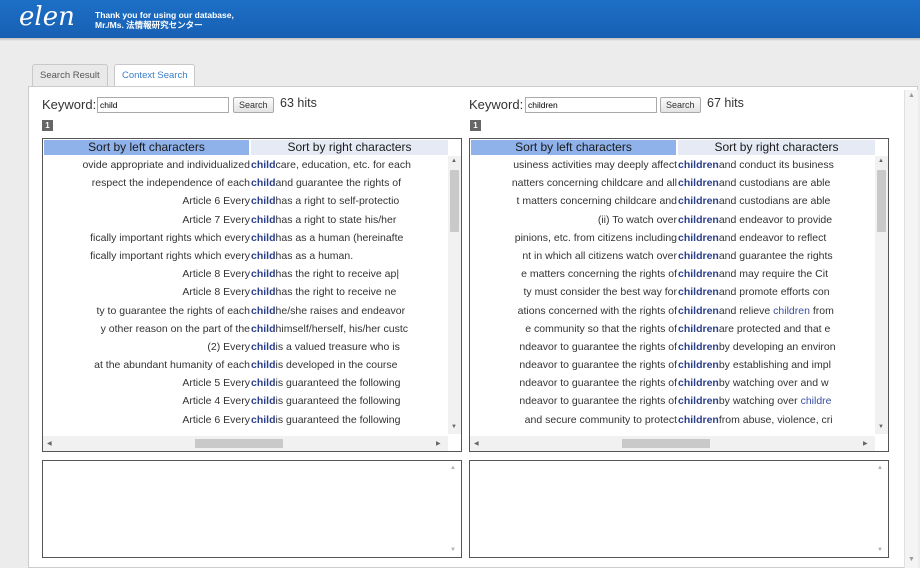 The height and width of the screenshot is (568, 920). What do you see at coordinates (155, 75) in the screenshot?
I see `tab-context-search: Context Search` at bounding box center [155, 75].